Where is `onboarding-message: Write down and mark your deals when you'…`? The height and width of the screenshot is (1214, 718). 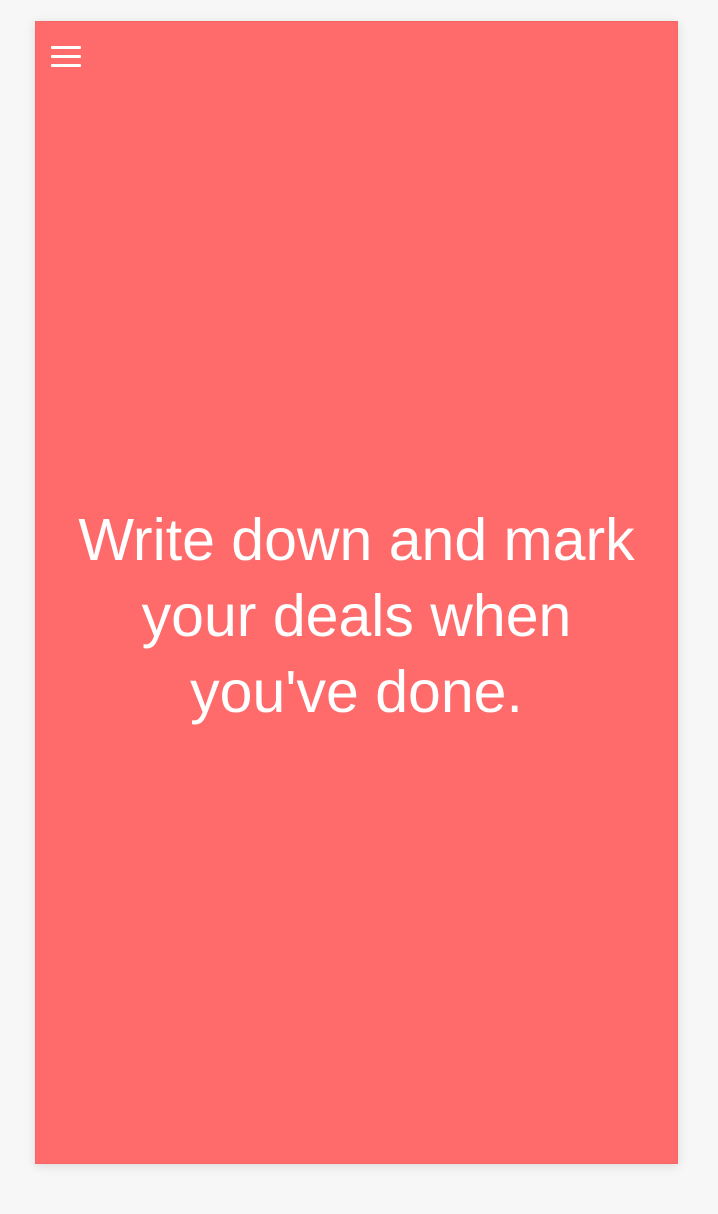
onboarding-message: Write down and mark your deals when you'… is located at coordinates (356, 616).